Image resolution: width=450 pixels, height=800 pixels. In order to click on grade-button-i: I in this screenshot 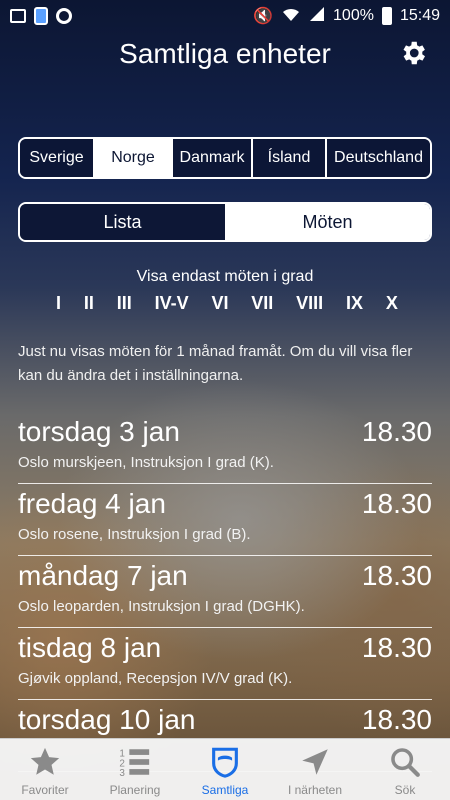, I will do `click(58, 303)`.